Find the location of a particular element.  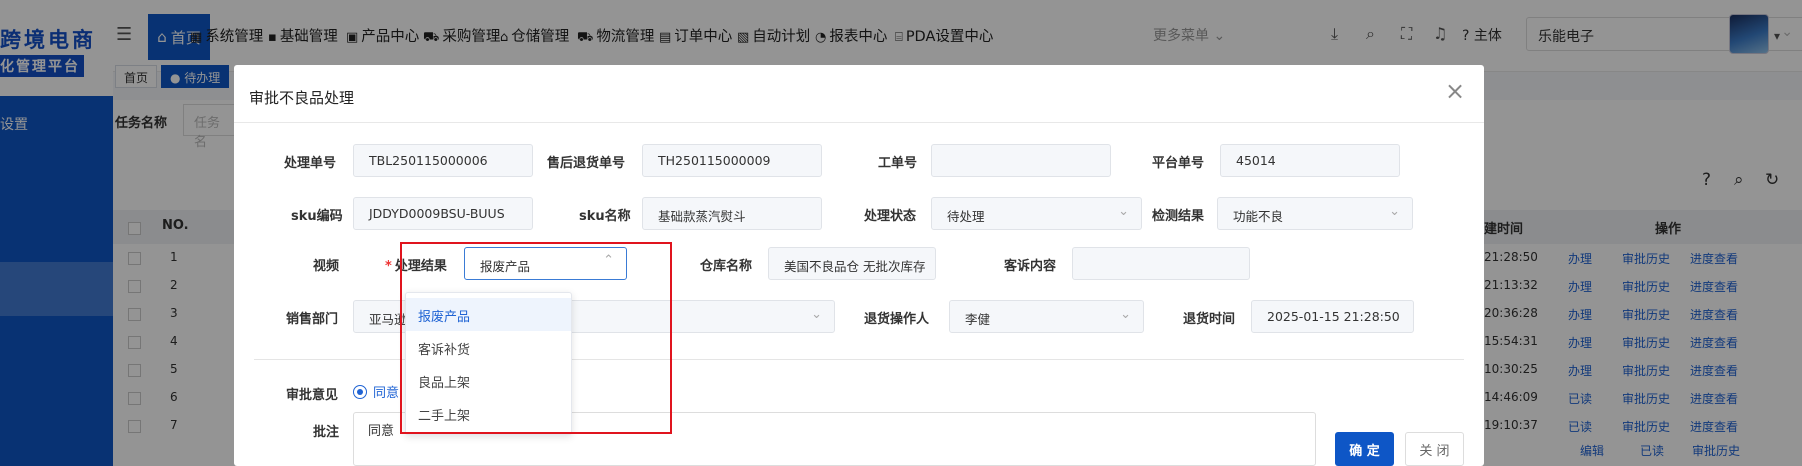

confirm-button: 确 定 is located at coordinates (1364, 449).